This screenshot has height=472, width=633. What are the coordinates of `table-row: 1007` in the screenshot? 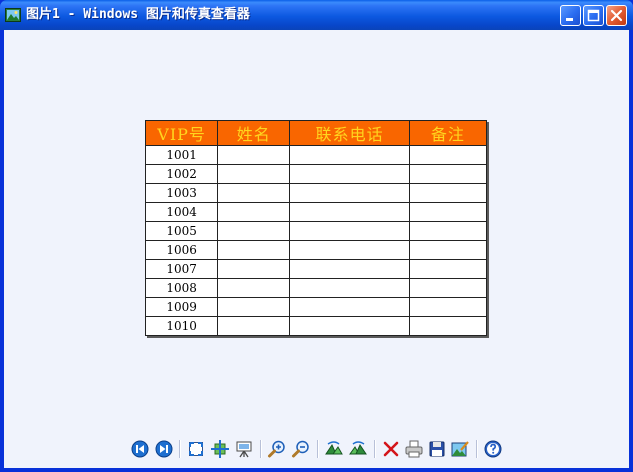 It's located at (316, 269).